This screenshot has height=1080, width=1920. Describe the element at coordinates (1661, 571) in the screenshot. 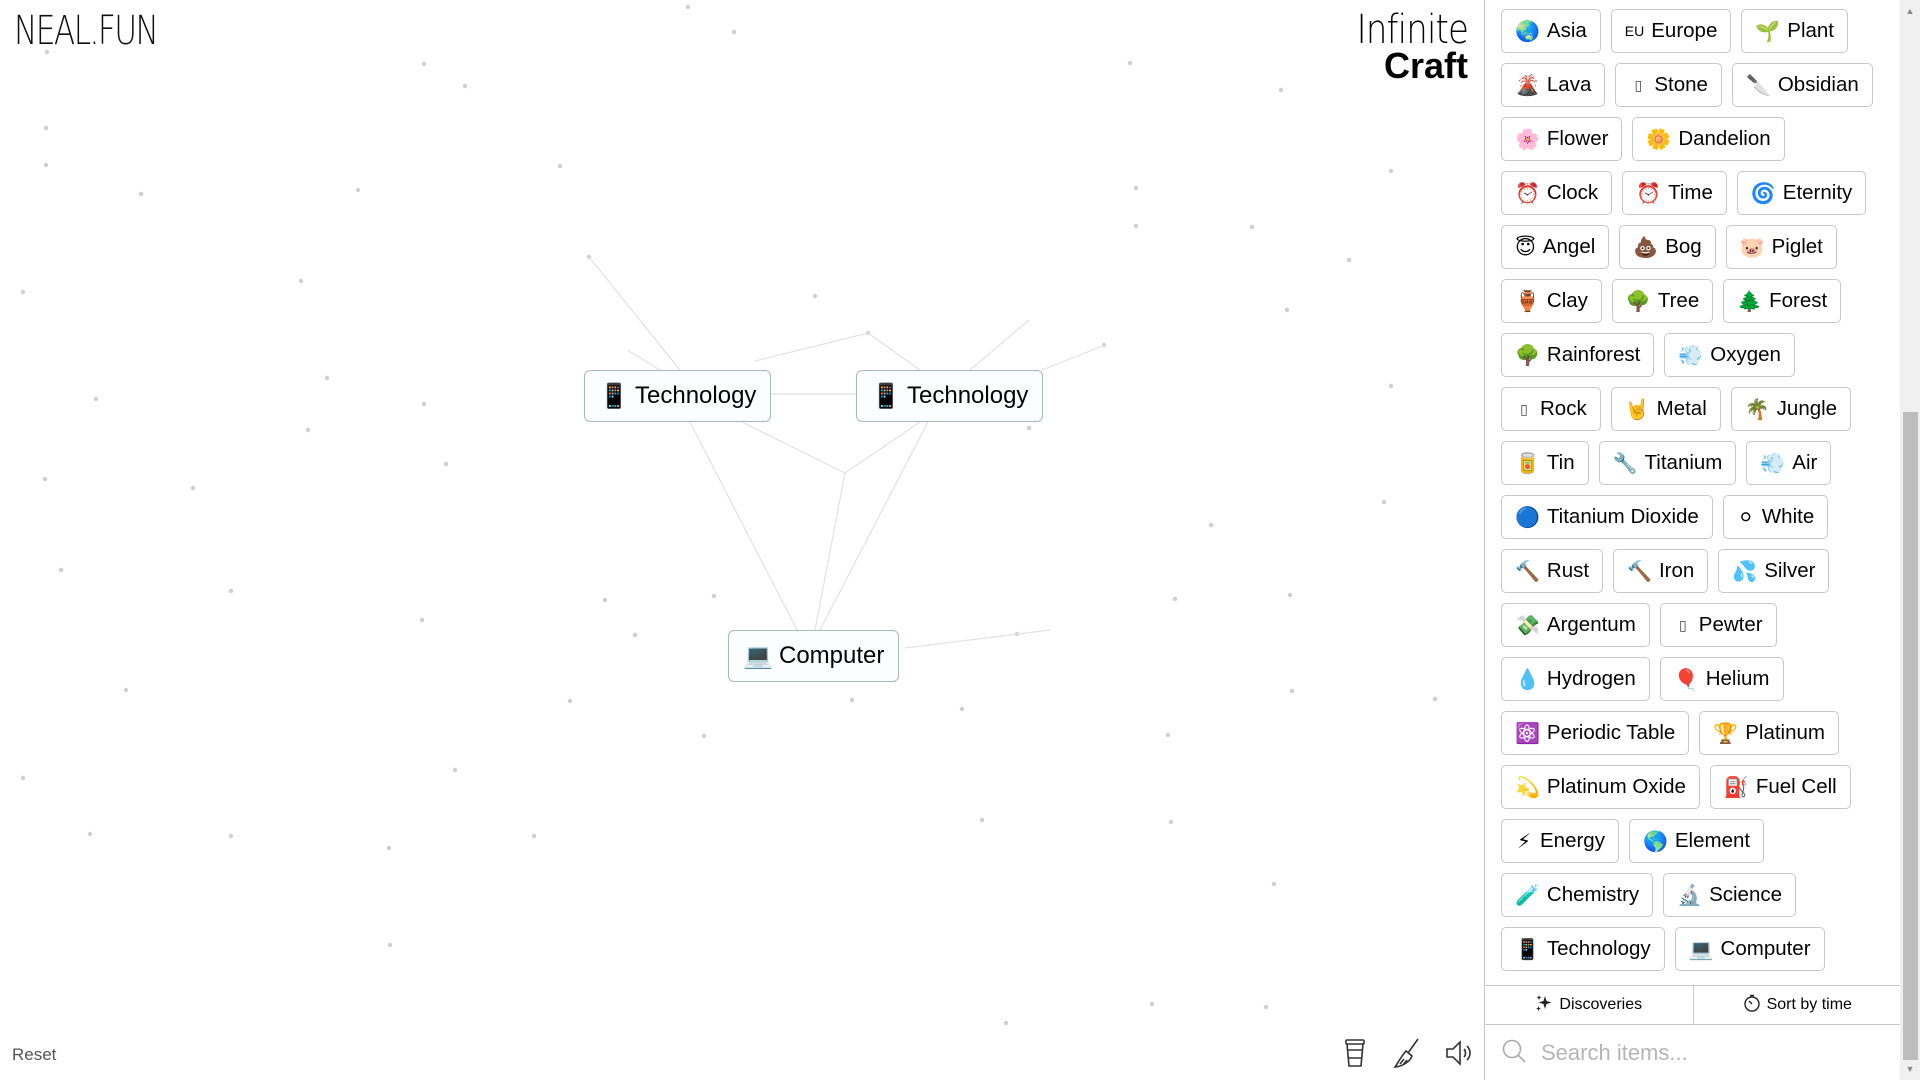

I see `sidebar-item: 🔨 Iron` at that location.